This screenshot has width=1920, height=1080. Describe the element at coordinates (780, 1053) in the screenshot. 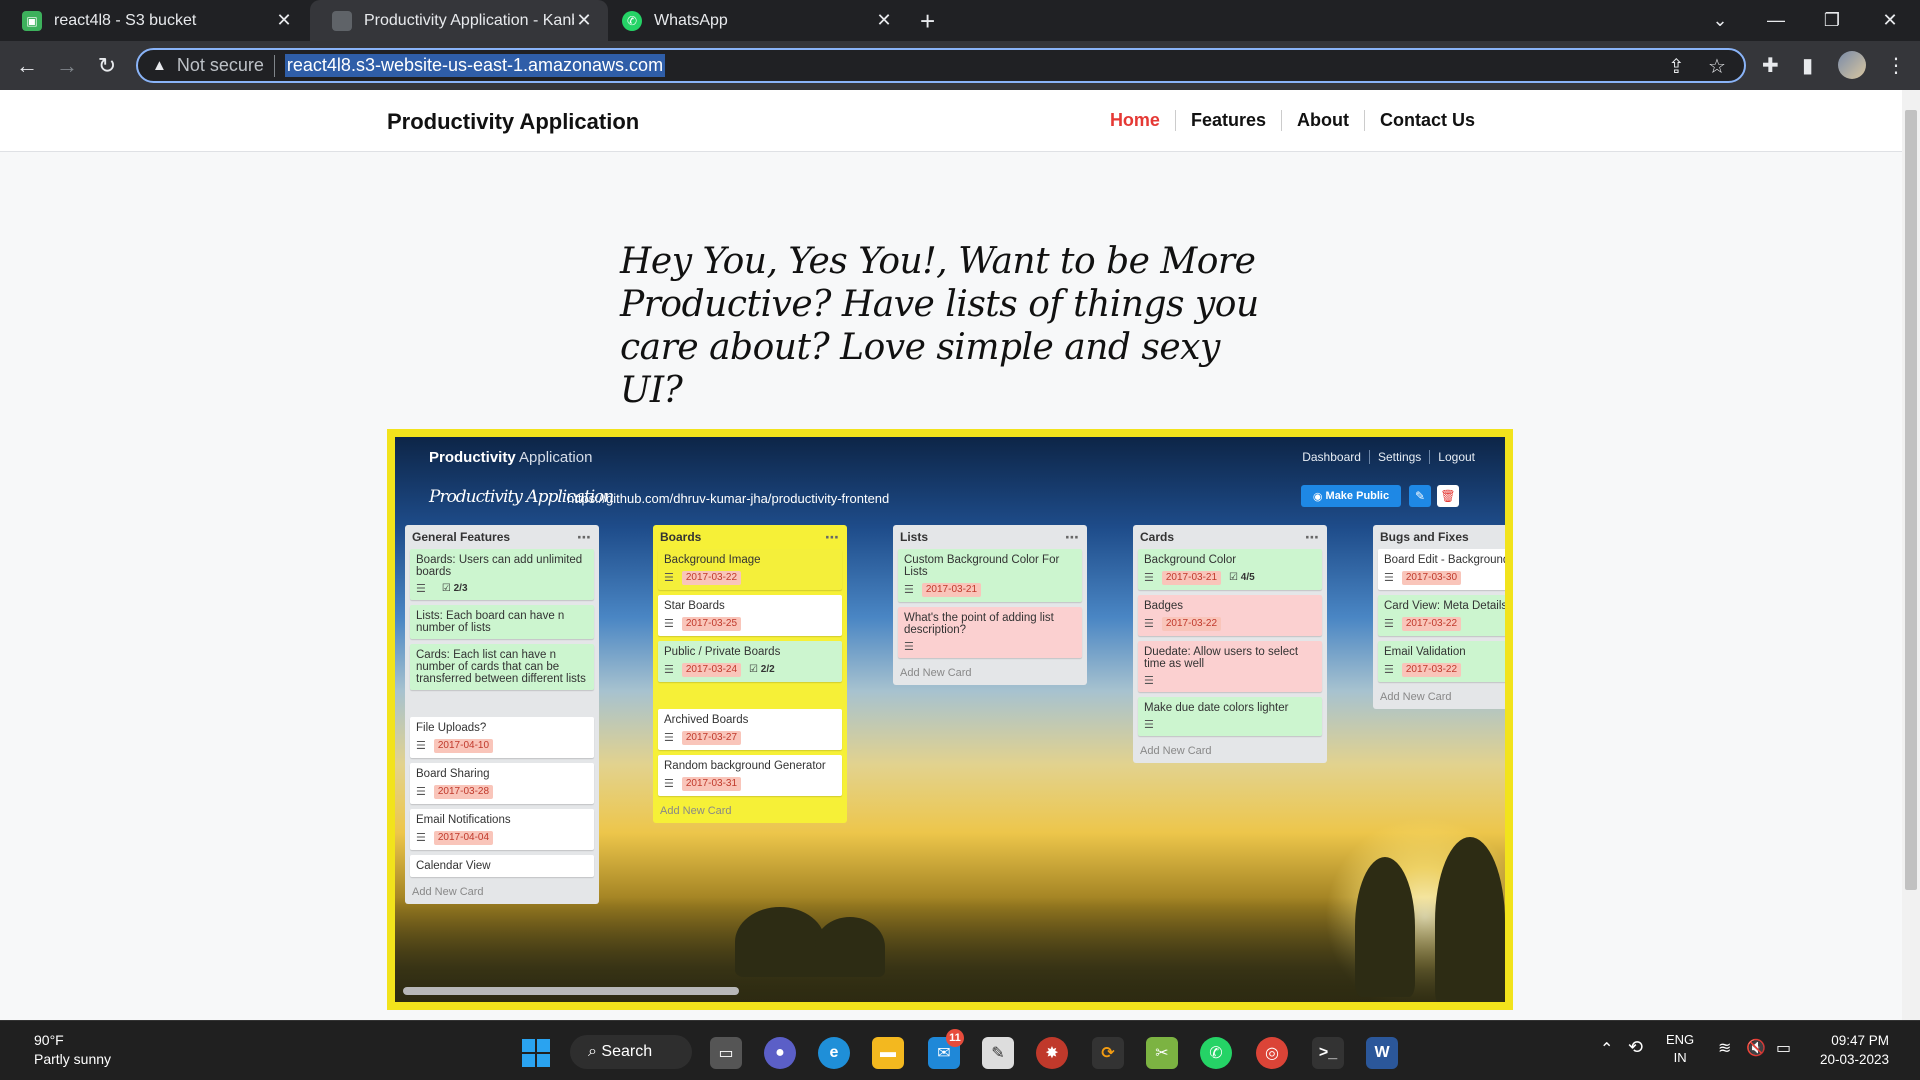

I see `chat-icon: ●` at that location.